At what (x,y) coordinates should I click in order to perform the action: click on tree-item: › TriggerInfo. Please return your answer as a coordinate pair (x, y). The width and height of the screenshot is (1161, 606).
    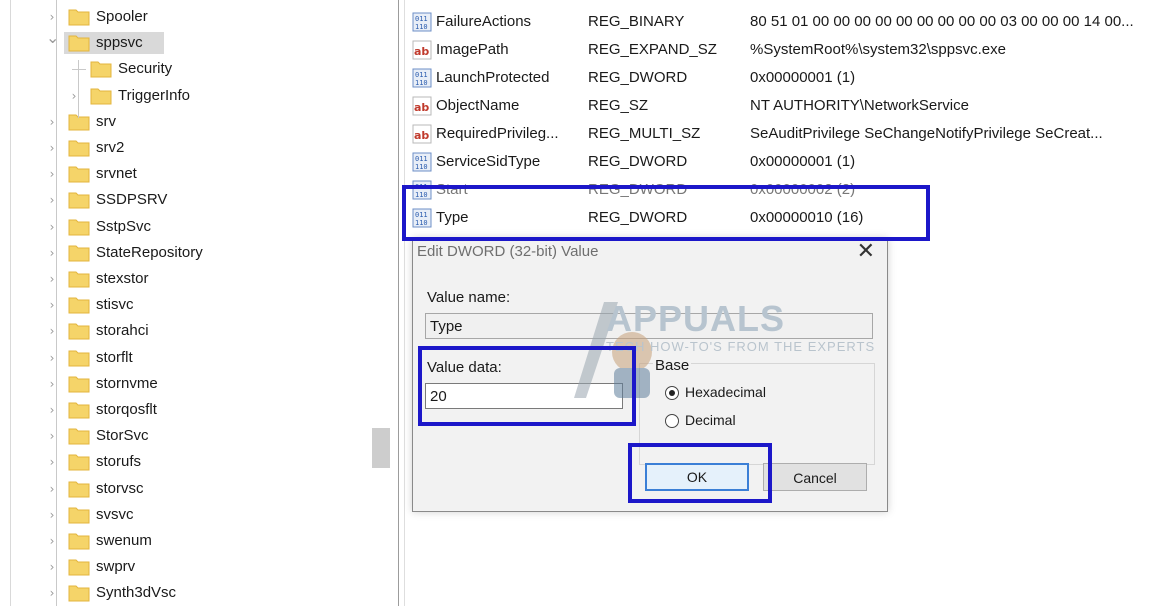
    Looking at the image, I should click on (180, 97).